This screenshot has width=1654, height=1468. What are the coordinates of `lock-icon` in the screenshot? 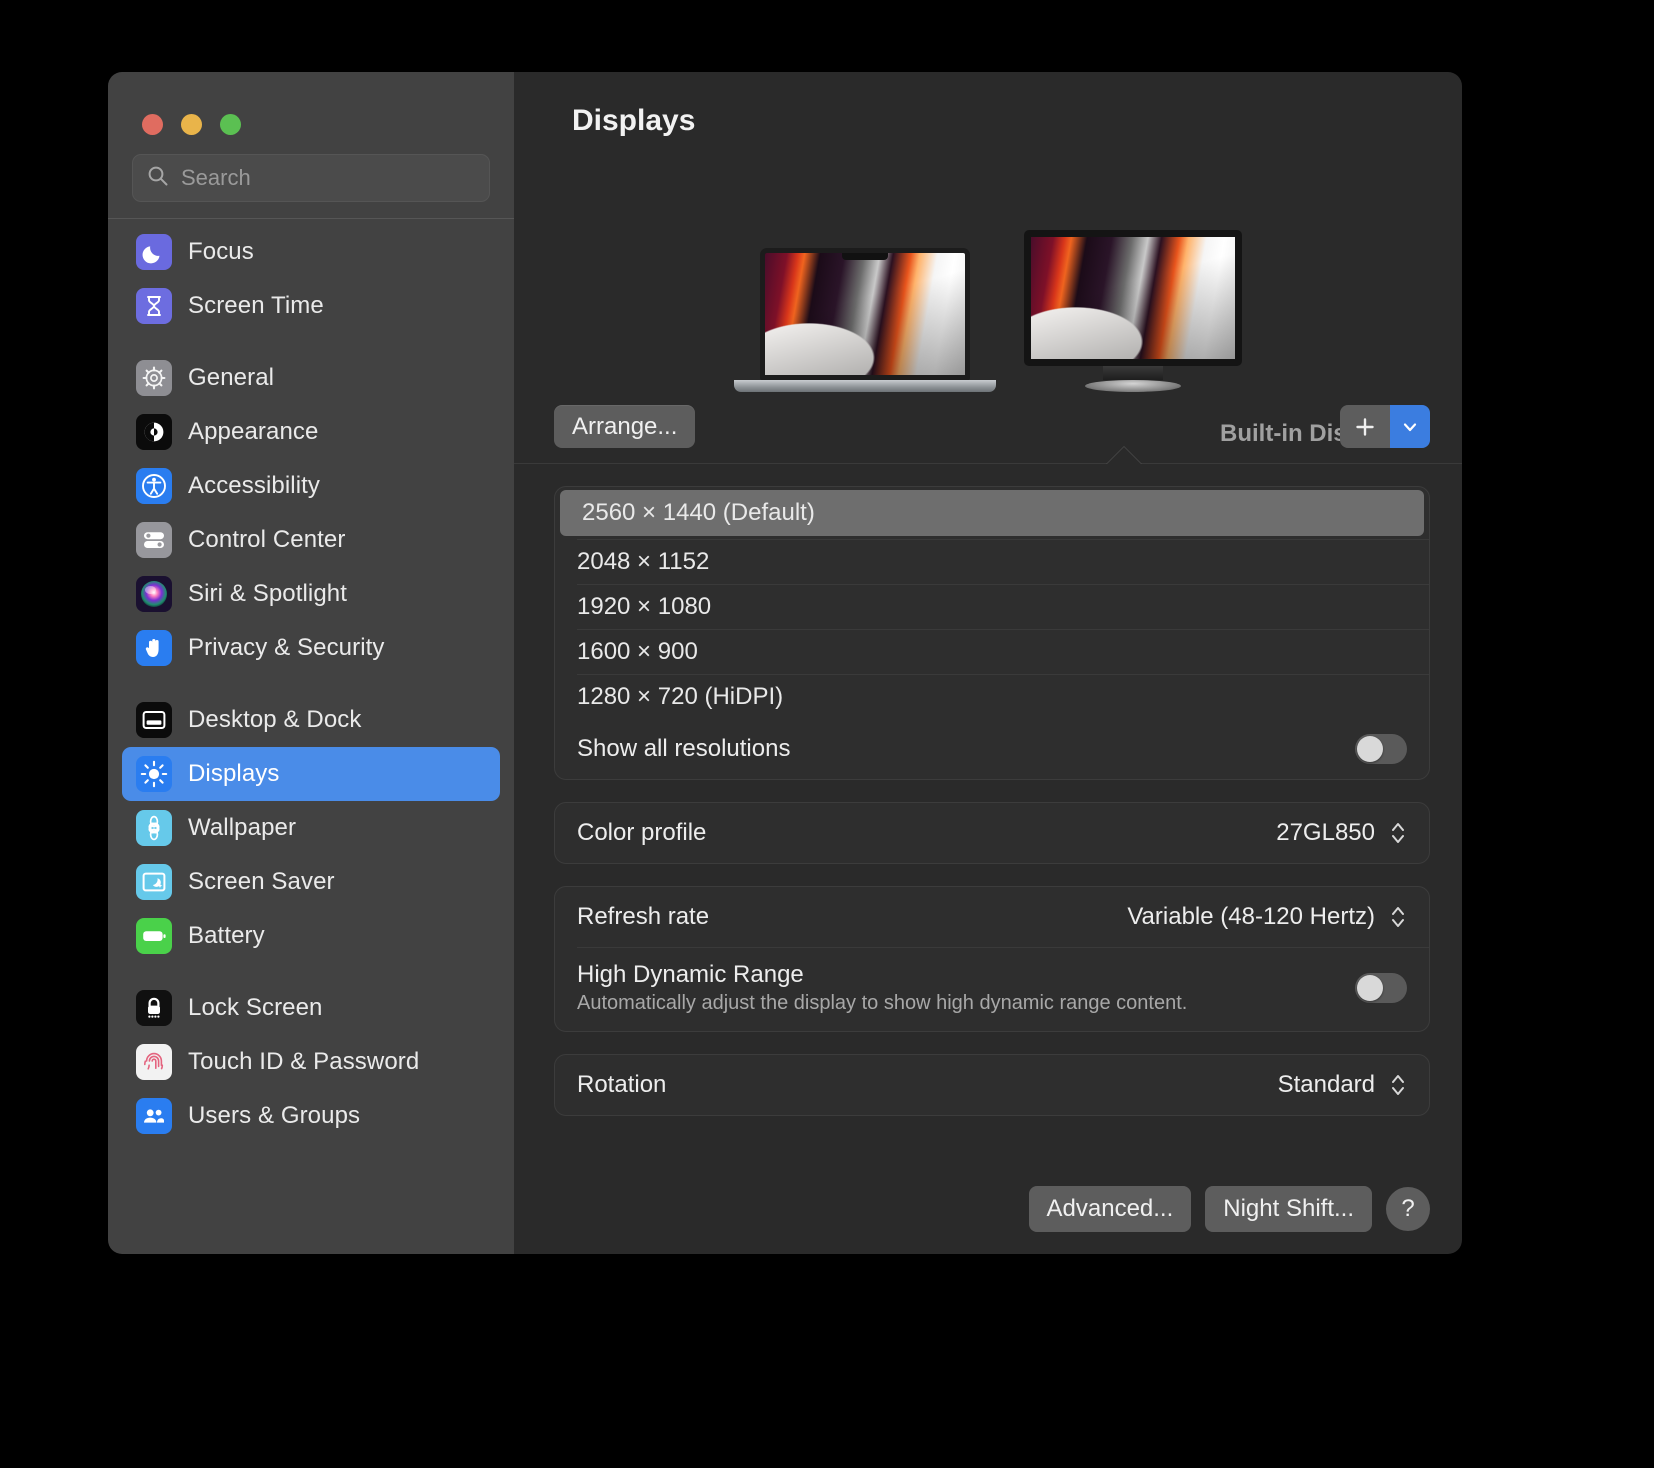 It's located at (154, 1008).